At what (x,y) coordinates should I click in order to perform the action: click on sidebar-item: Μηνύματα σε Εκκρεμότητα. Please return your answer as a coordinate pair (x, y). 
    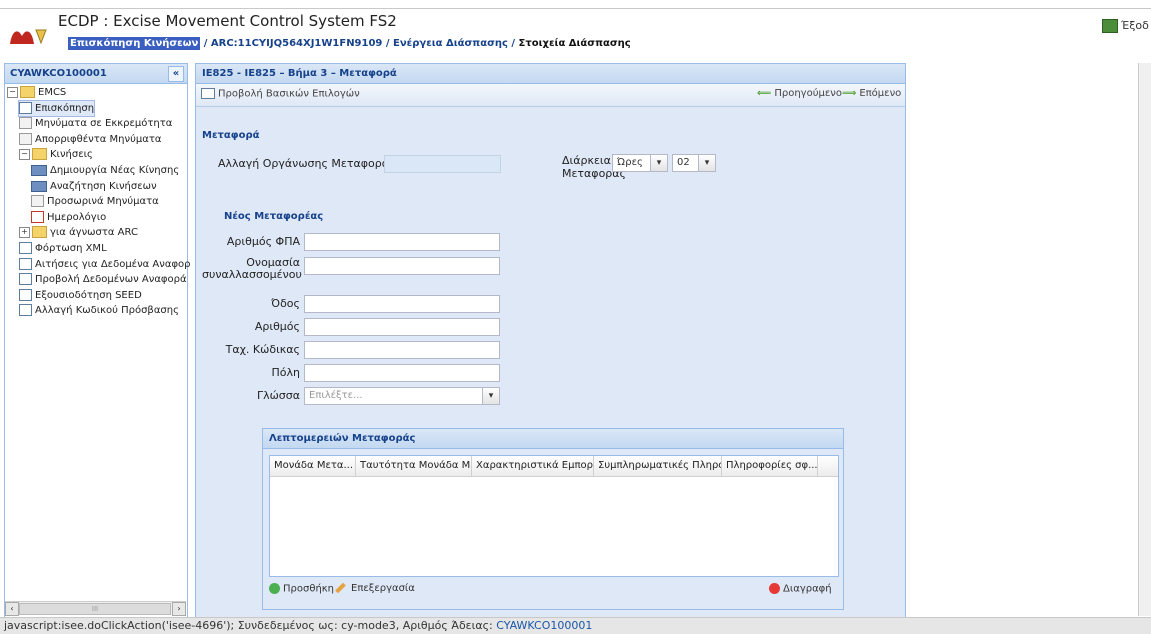
    Looking at the image, I should click on (95, 123).